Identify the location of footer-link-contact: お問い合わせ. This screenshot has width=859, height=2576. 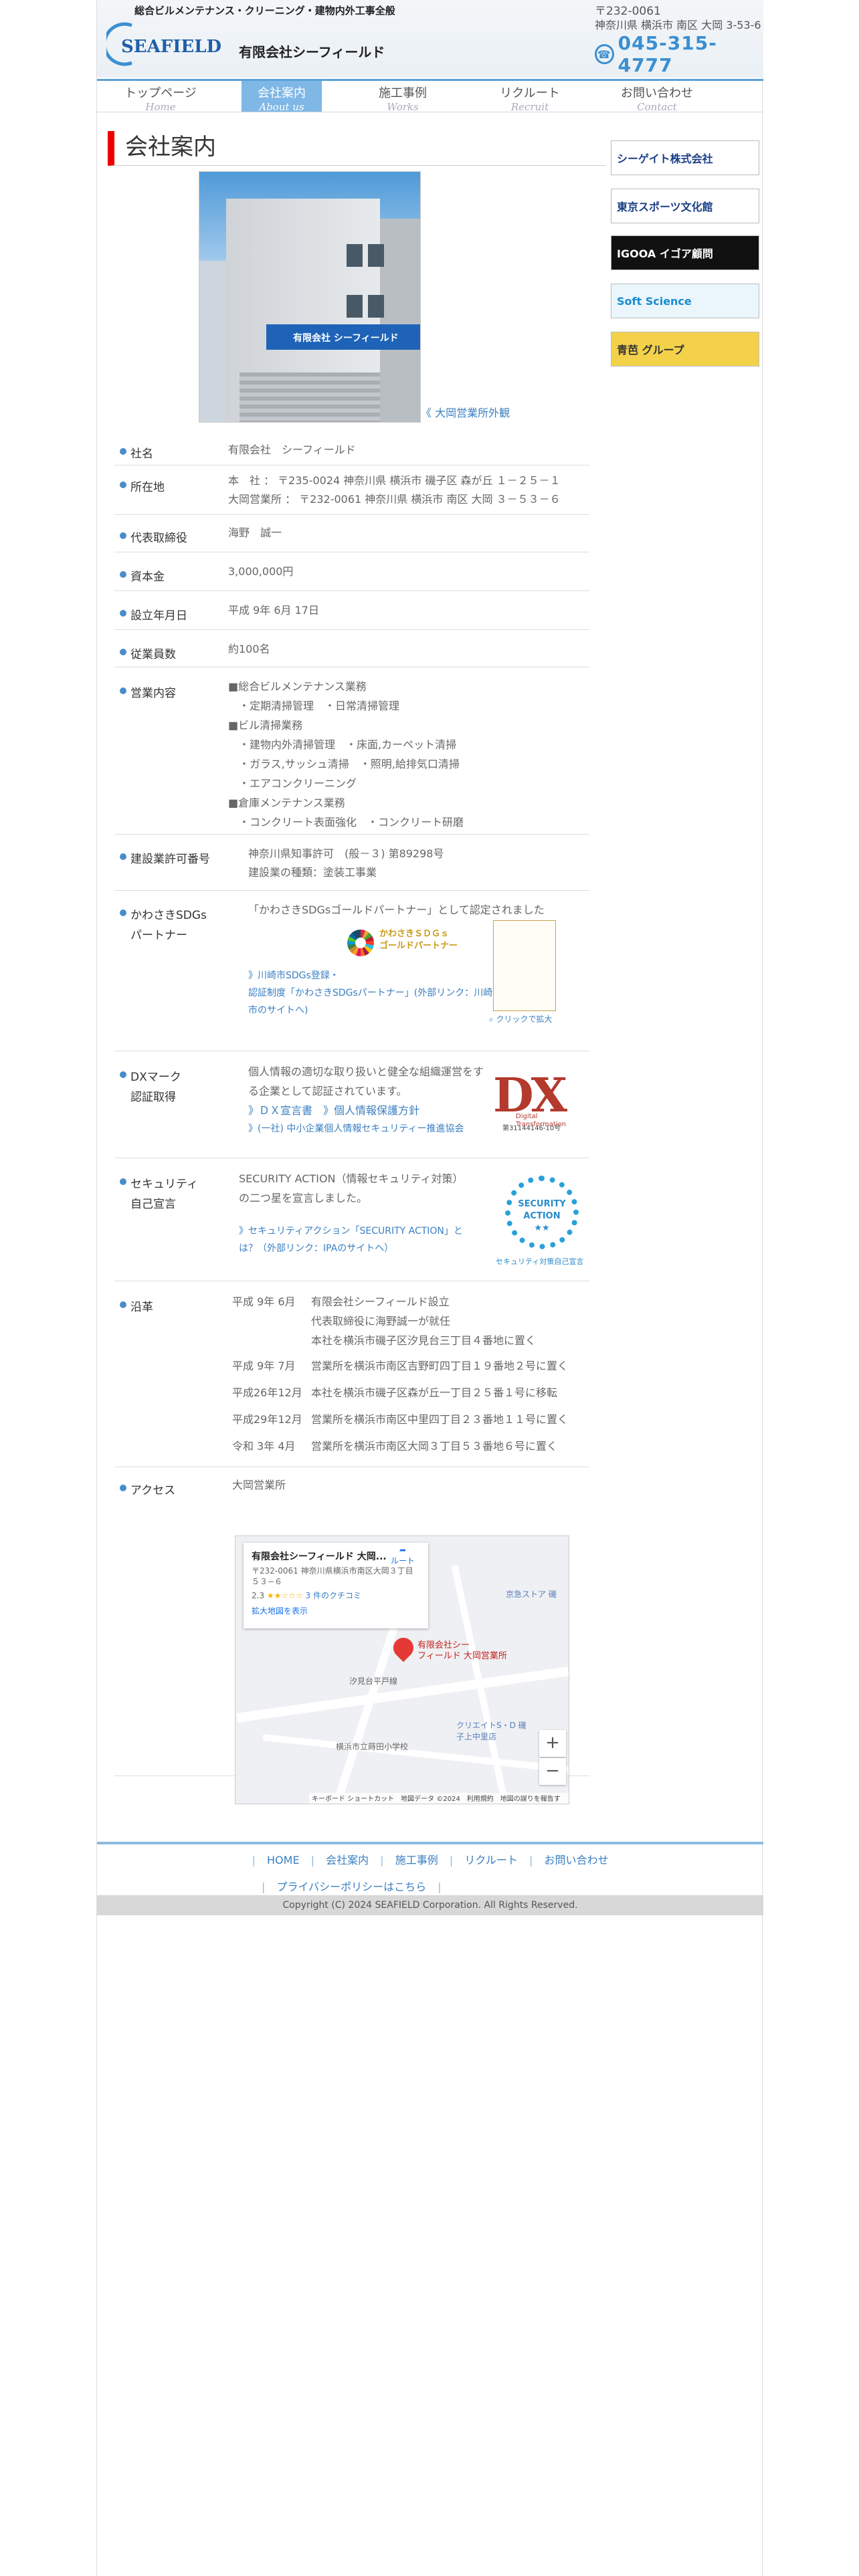
(576, 1860).